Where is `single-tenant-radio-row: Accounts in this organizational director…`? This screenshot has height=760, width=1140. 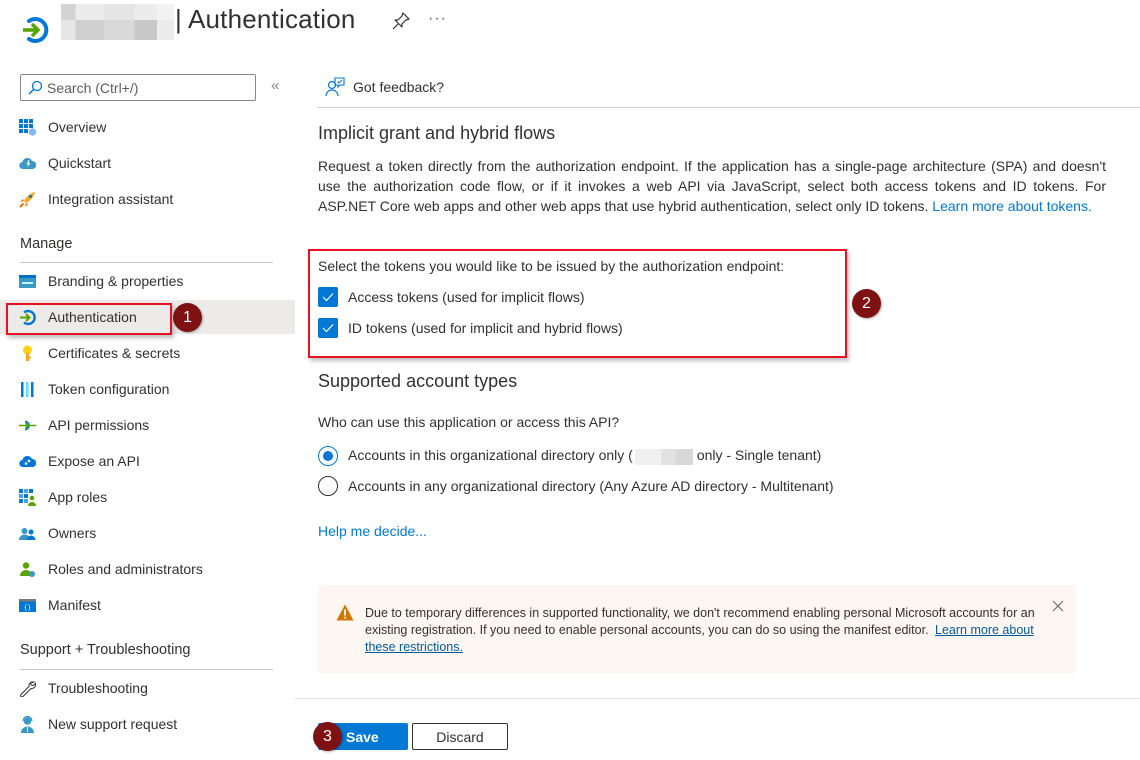 single-tenant-radio-row: Accounts in this organizational director… is located at coordinates (569, 456).